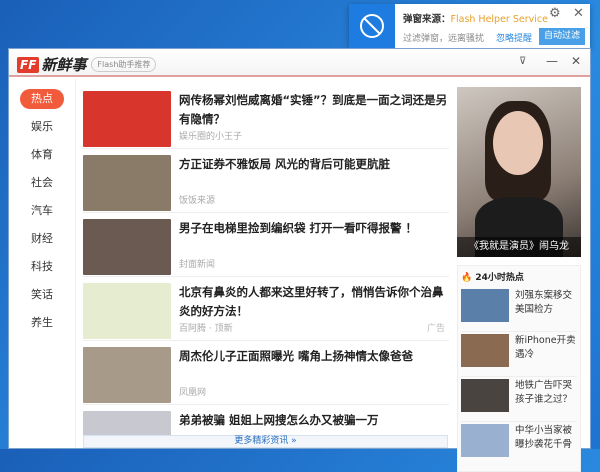 This screenshot has height=472, width=600. What do you see at coordinates (546, 355) in the screenshot?
I see `hot-item-title: 新iPhone开卖遇冷` at bounding box center [546, 355].